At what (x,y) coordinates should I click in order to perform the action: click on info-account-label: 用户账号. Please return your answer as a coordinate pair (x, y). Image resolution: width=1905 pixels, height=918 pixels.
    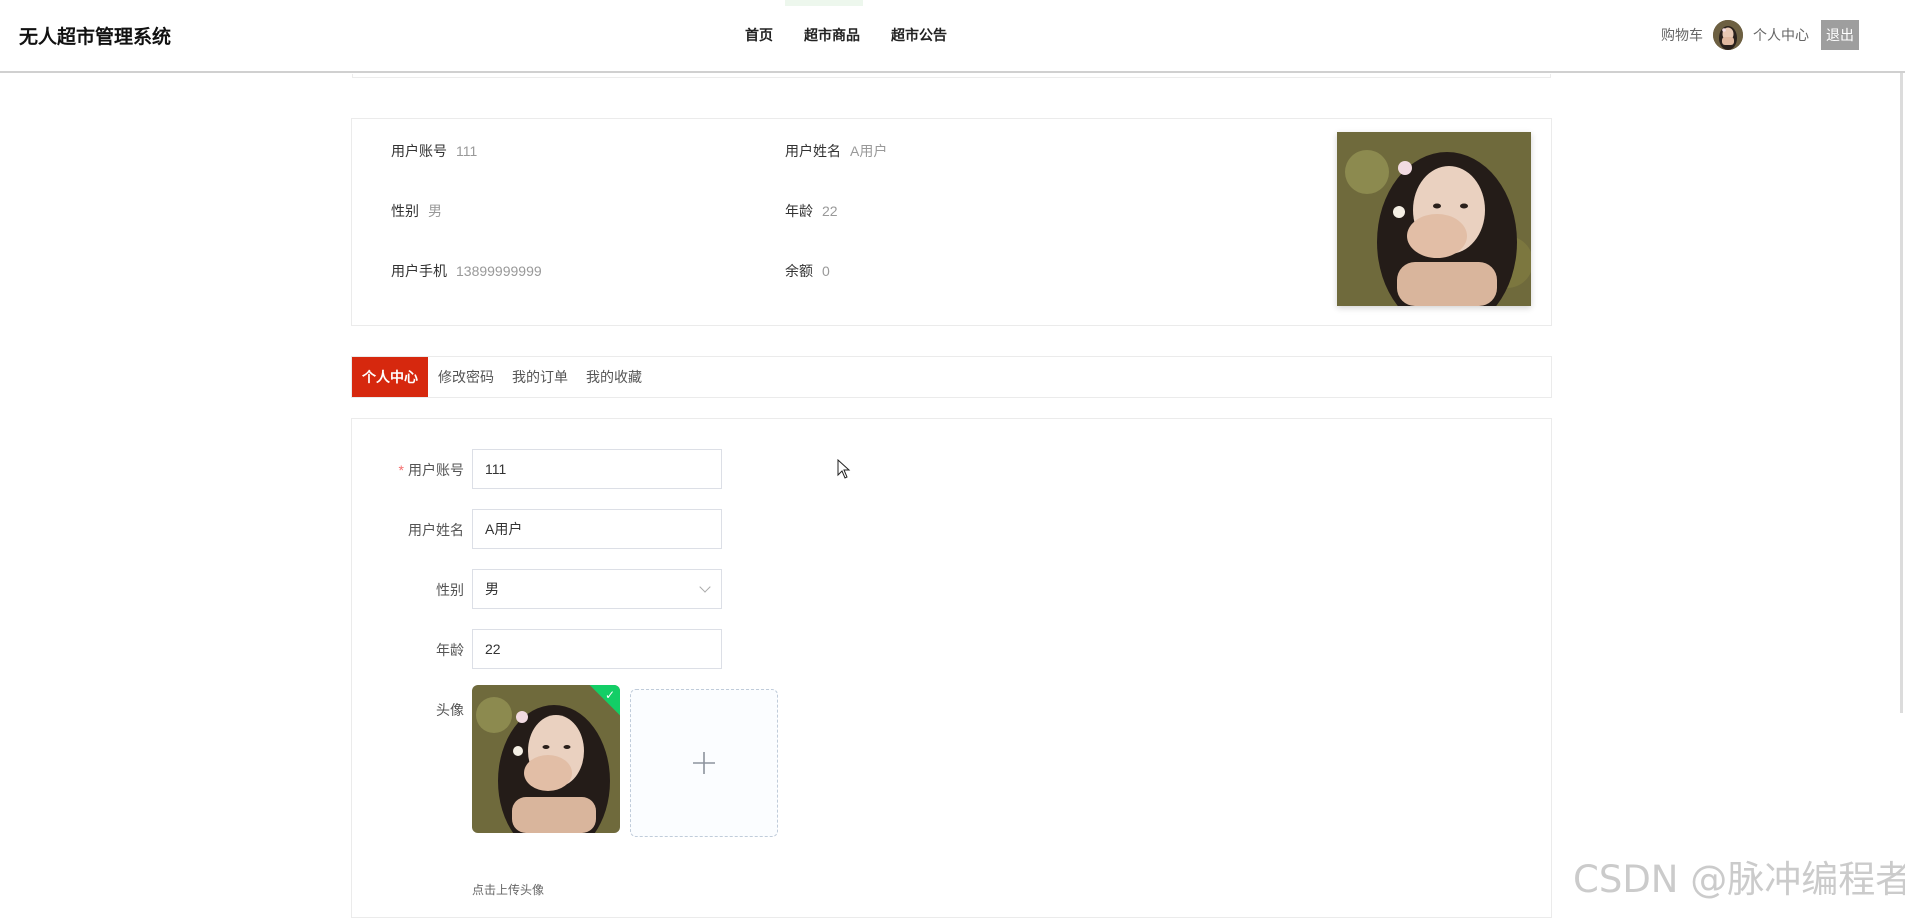
    Looking at the image, I should click on (419, 151).